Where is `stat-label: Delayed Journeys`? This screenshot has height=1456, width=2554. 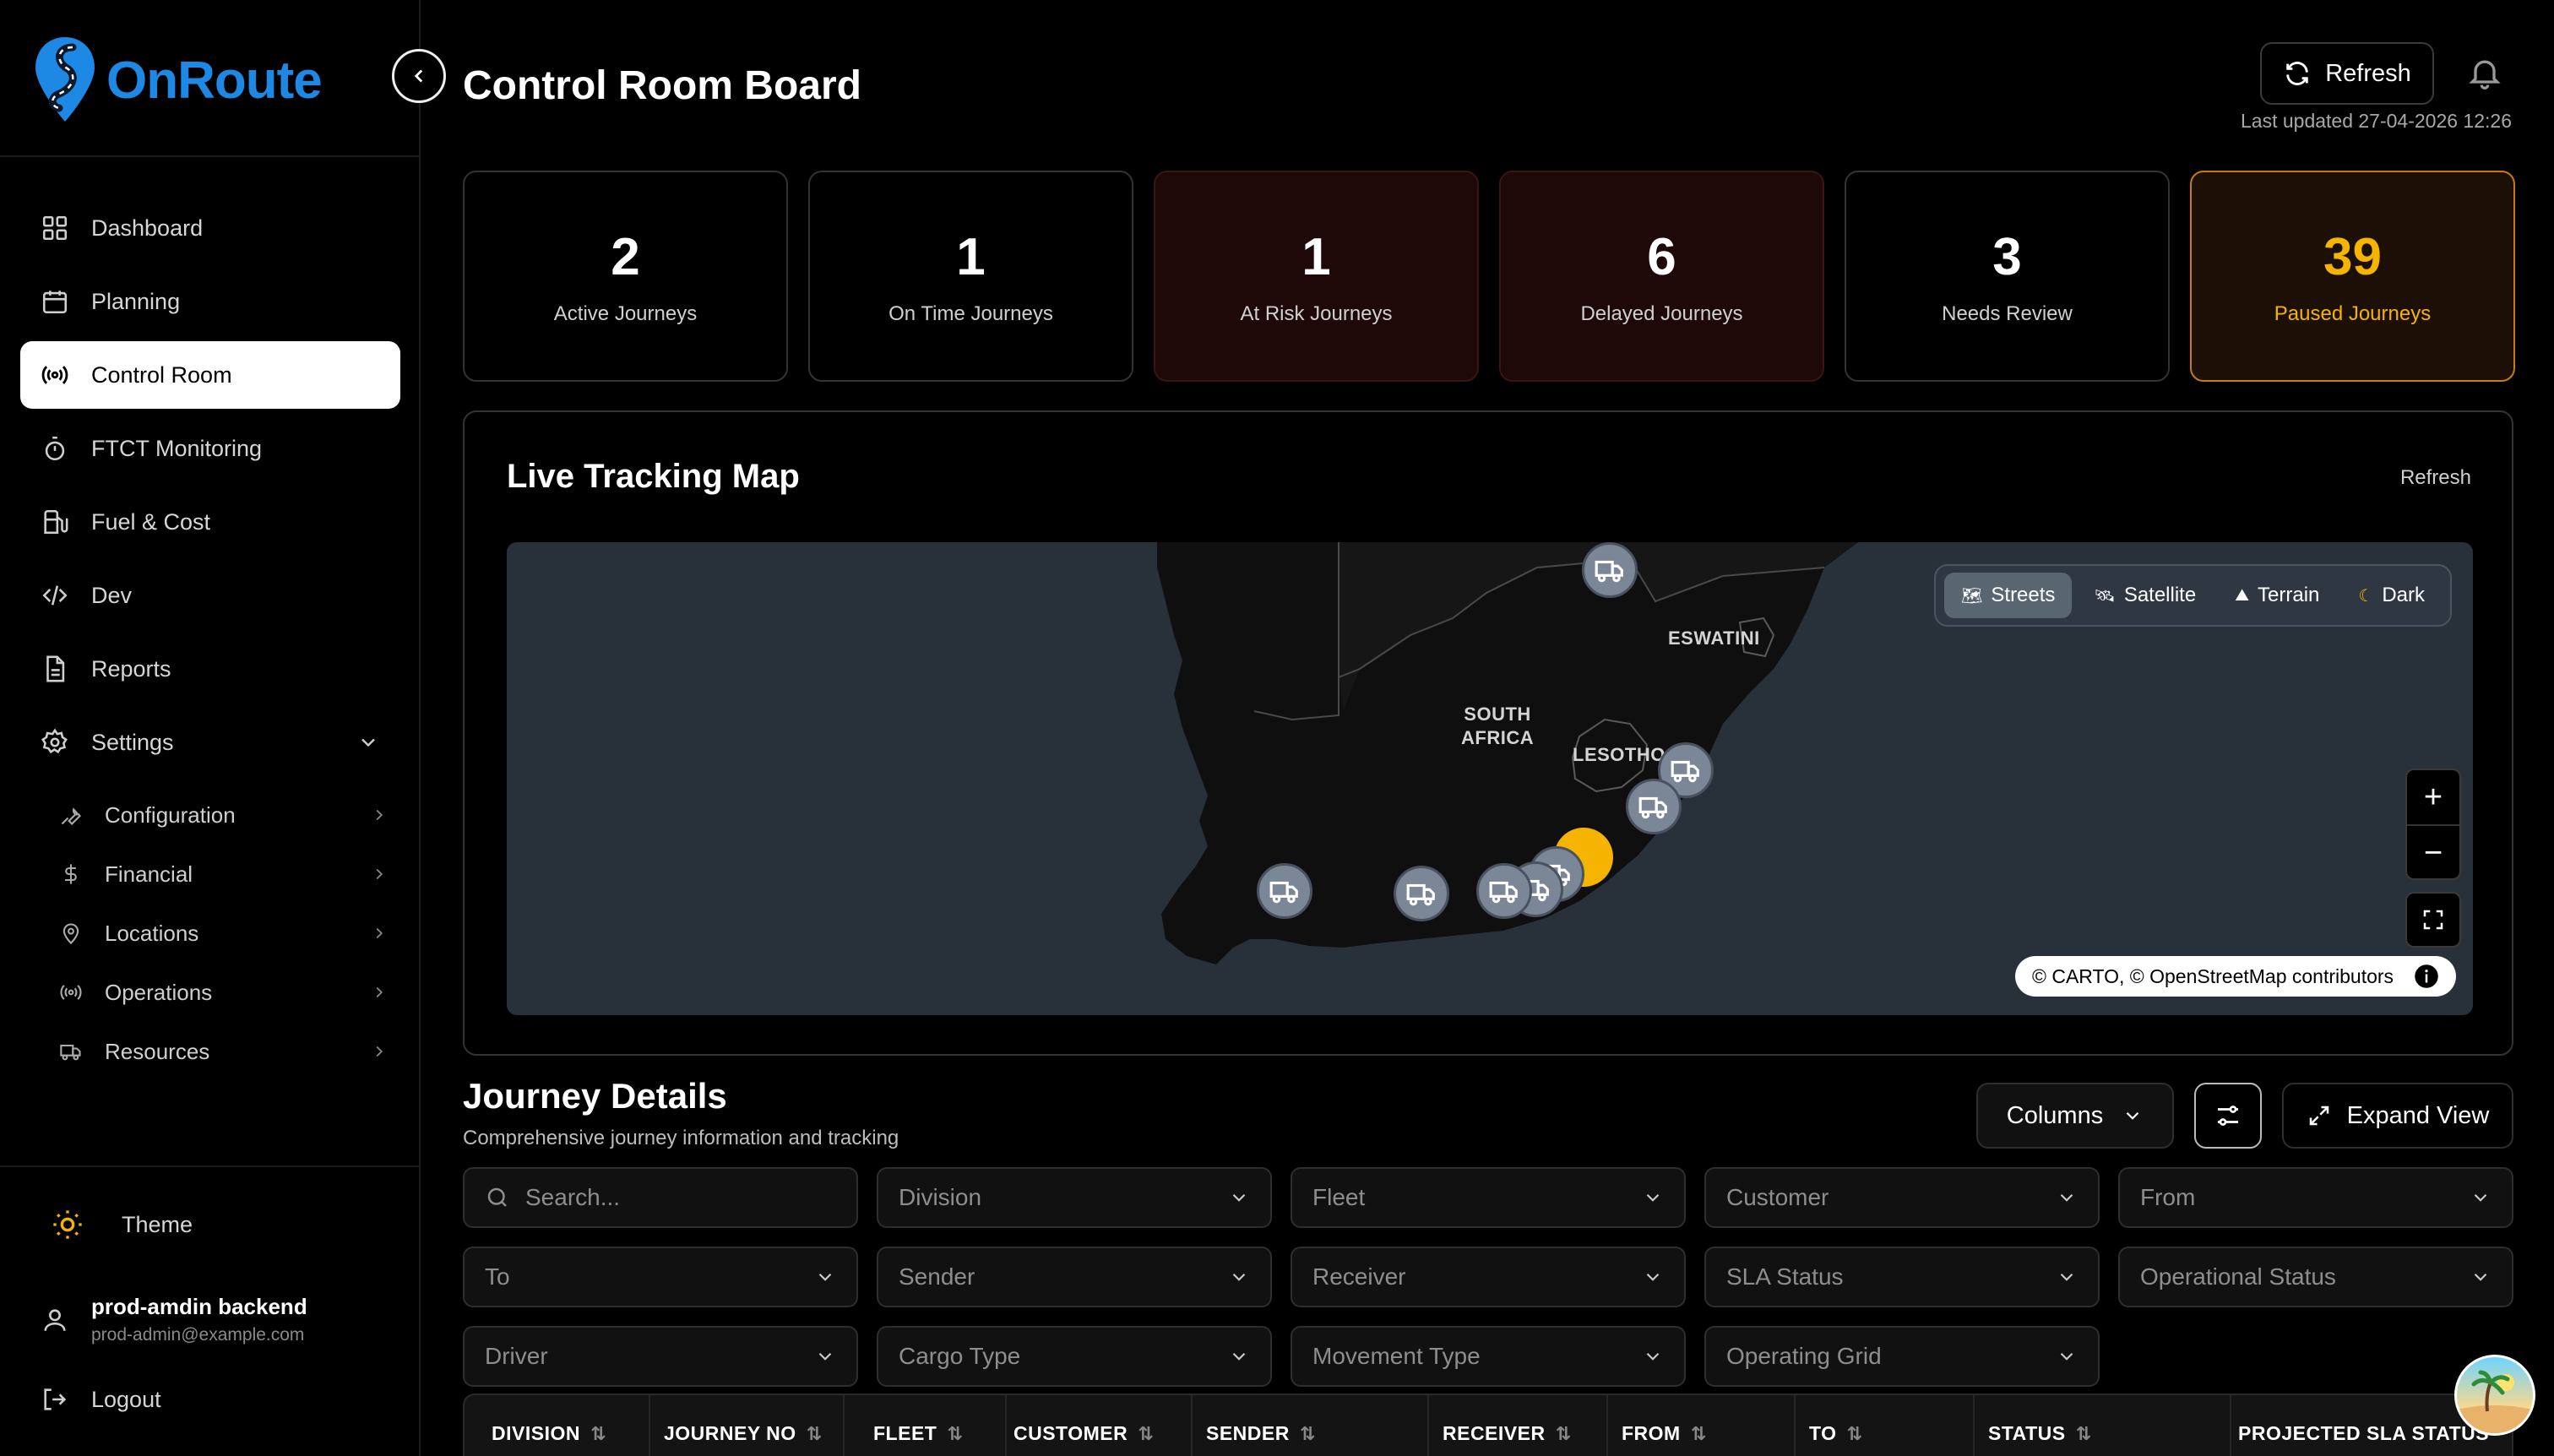 stat-label: Delayed Journeys is located at coordinates (1661, 313).